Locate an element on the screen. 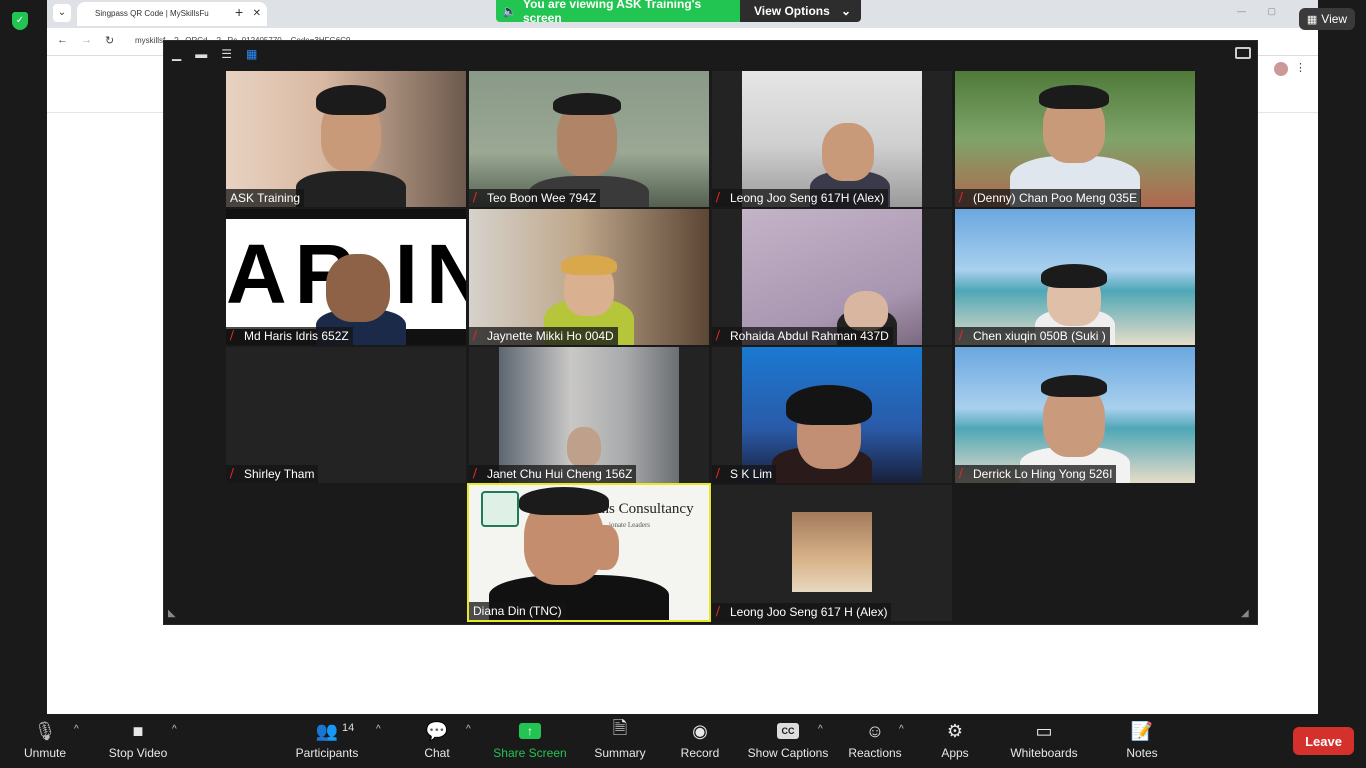 The height and width of the screenshot is (768, 1366). video-options-caret-icon: ^ is located at coordinates (174, 729).